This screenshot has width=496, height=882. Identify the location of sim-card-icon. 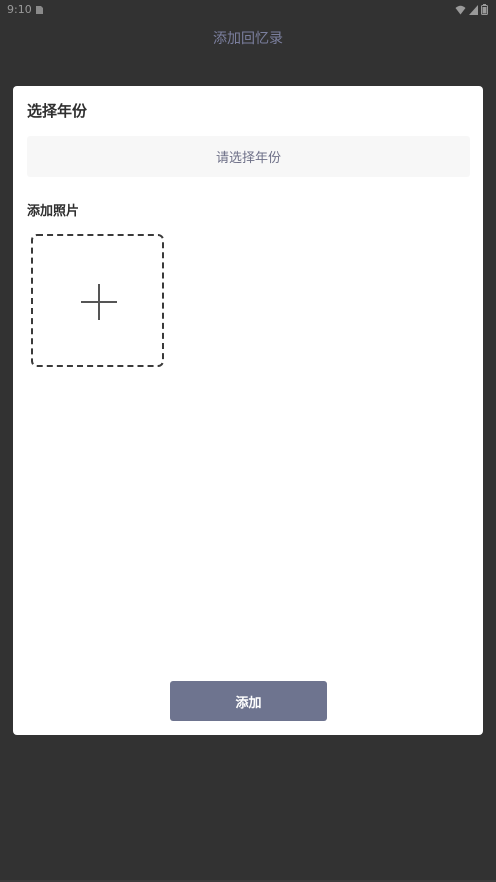
(39, 10).